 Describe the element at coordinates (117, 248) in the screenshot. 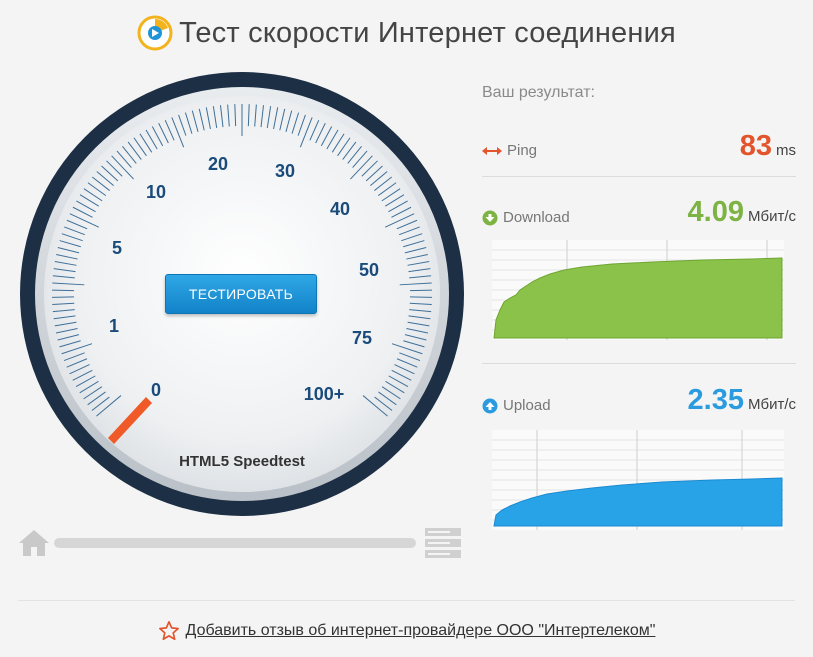

I see `gauge-label-5: 5` at that location.